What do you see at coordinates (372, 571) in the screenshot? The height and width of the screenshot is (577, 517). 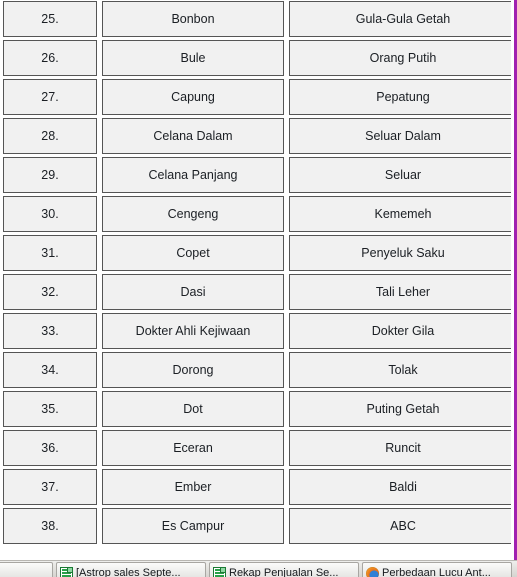 I see `firefox-icon` at bounding box center [372, 571].